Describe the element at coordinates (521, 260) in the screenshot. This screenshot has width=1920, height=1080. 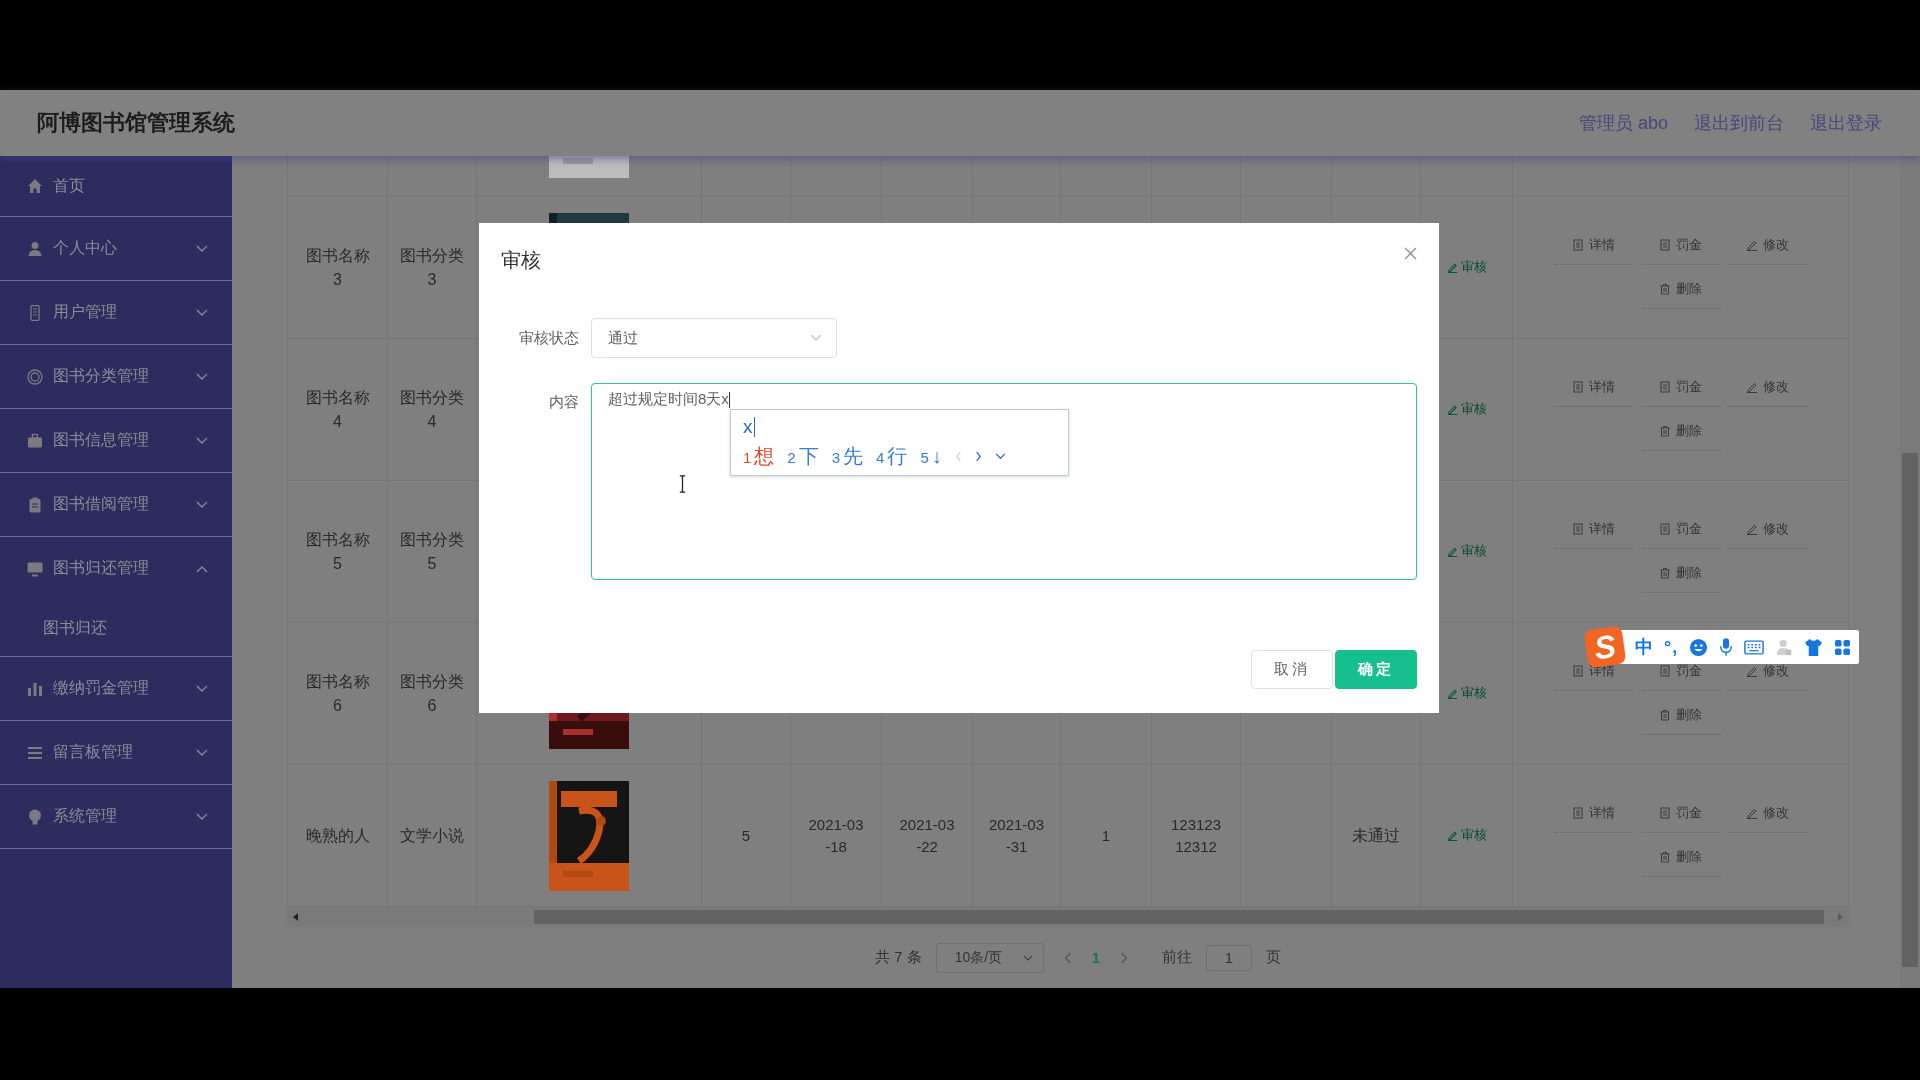
I see `dialog-title: 审核` at that location.